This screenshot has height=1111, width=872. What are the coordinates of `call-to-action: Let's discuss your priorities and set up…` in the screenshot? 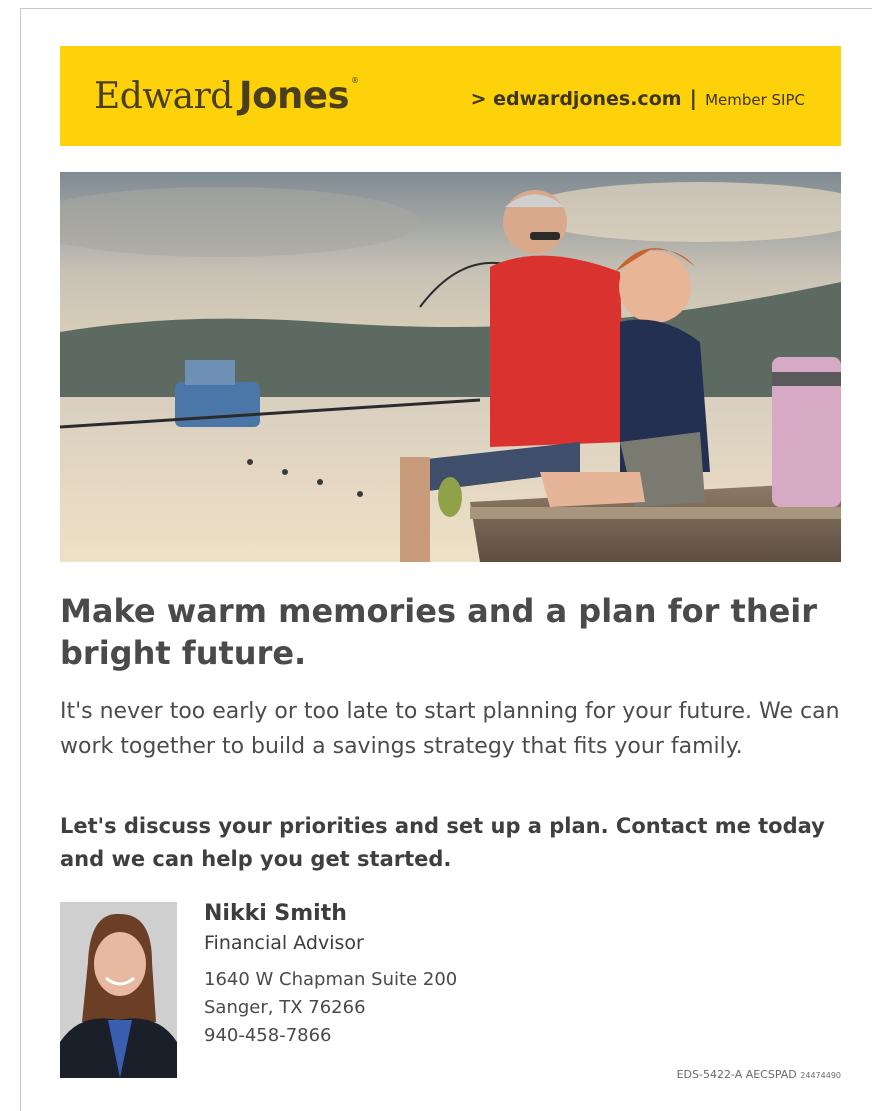 It's located at (442, 842).